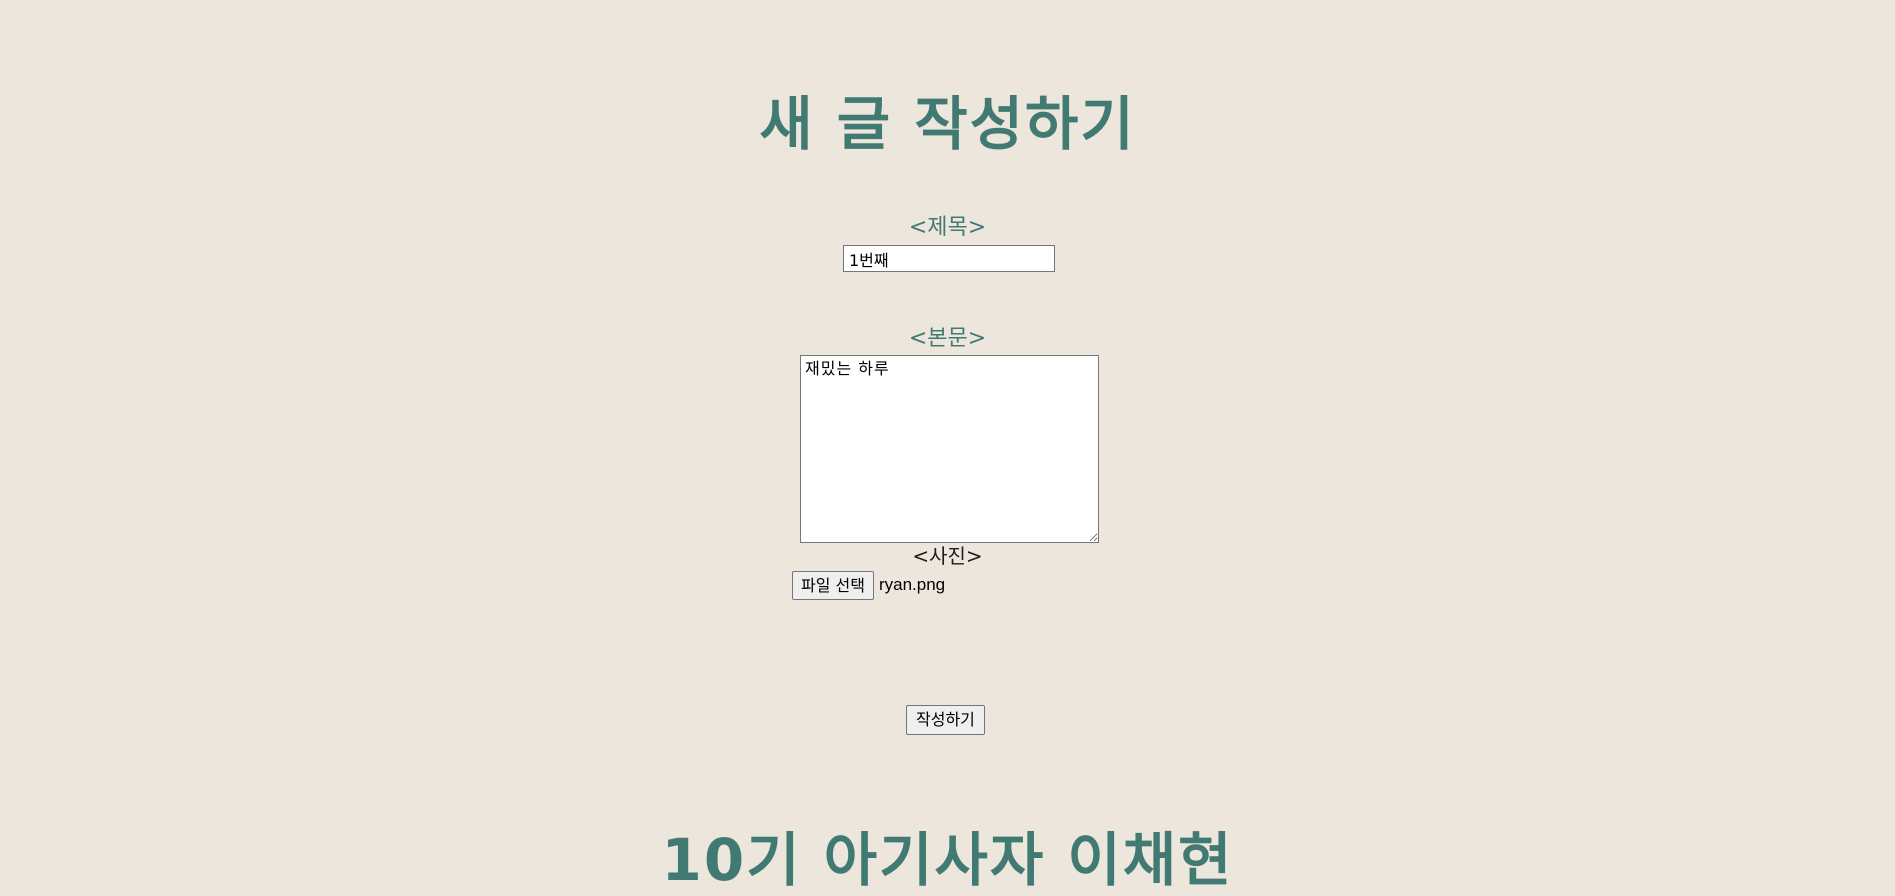 The height and width of the screenshot is (896, 1895). I want to click on page-title: 새 글 작성하기, so click(947, 124).